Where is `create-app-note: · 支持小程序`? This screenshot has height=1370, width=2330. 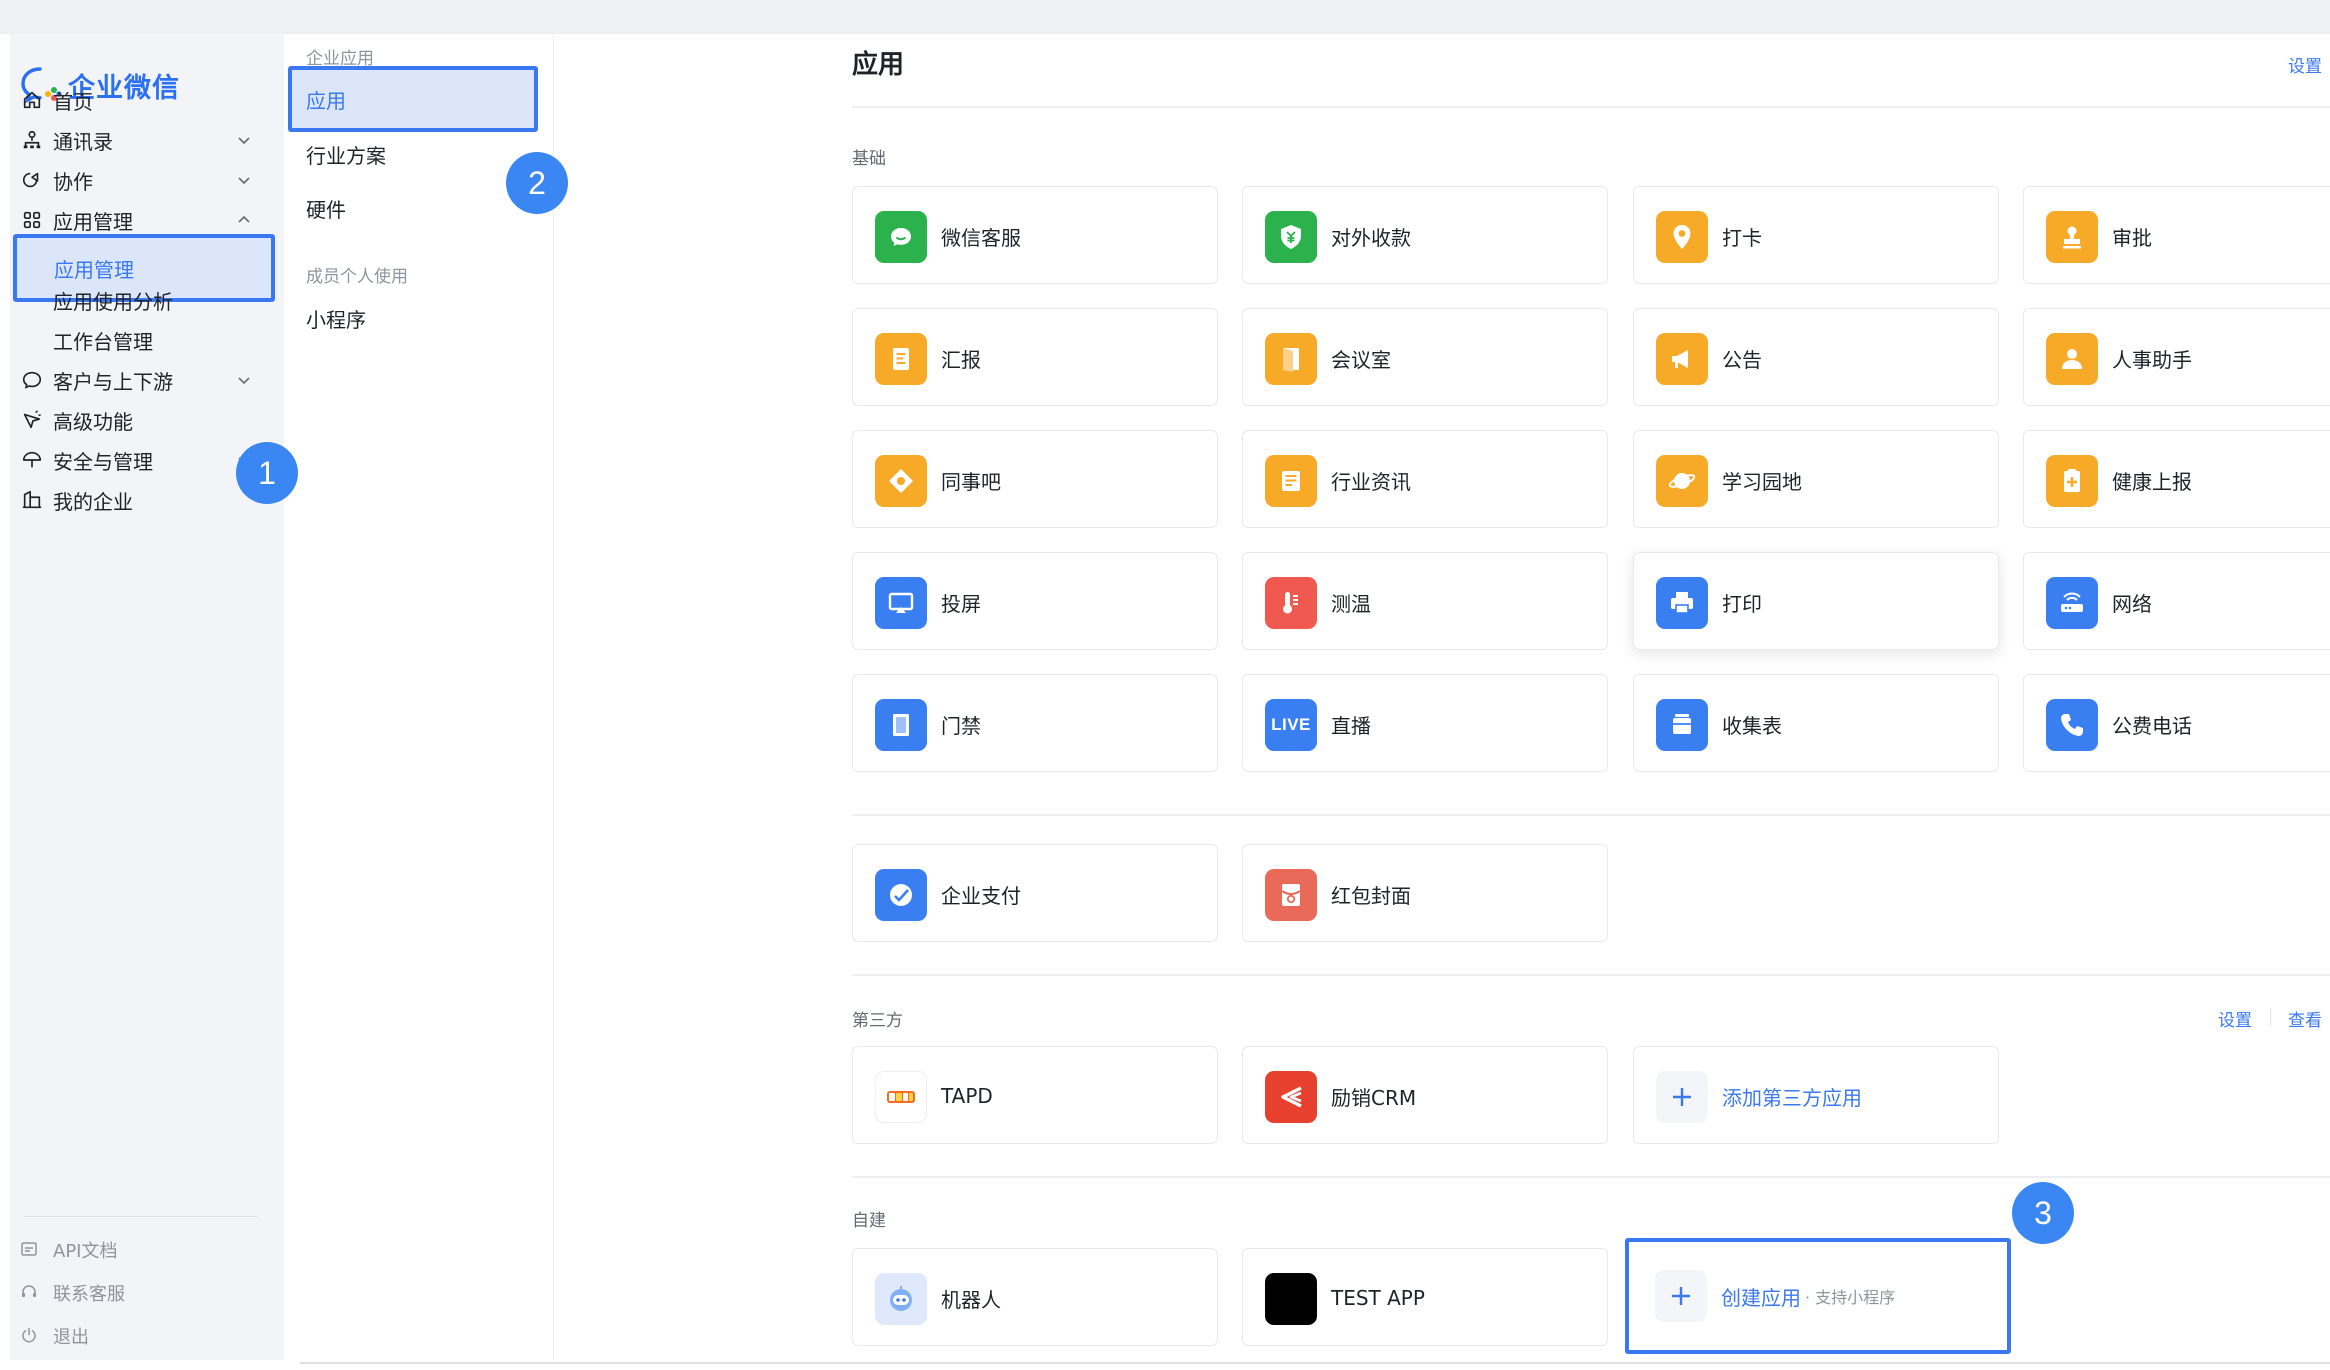
create-app-note: · 支持小程序 is located at coordinates (1850, 1297).